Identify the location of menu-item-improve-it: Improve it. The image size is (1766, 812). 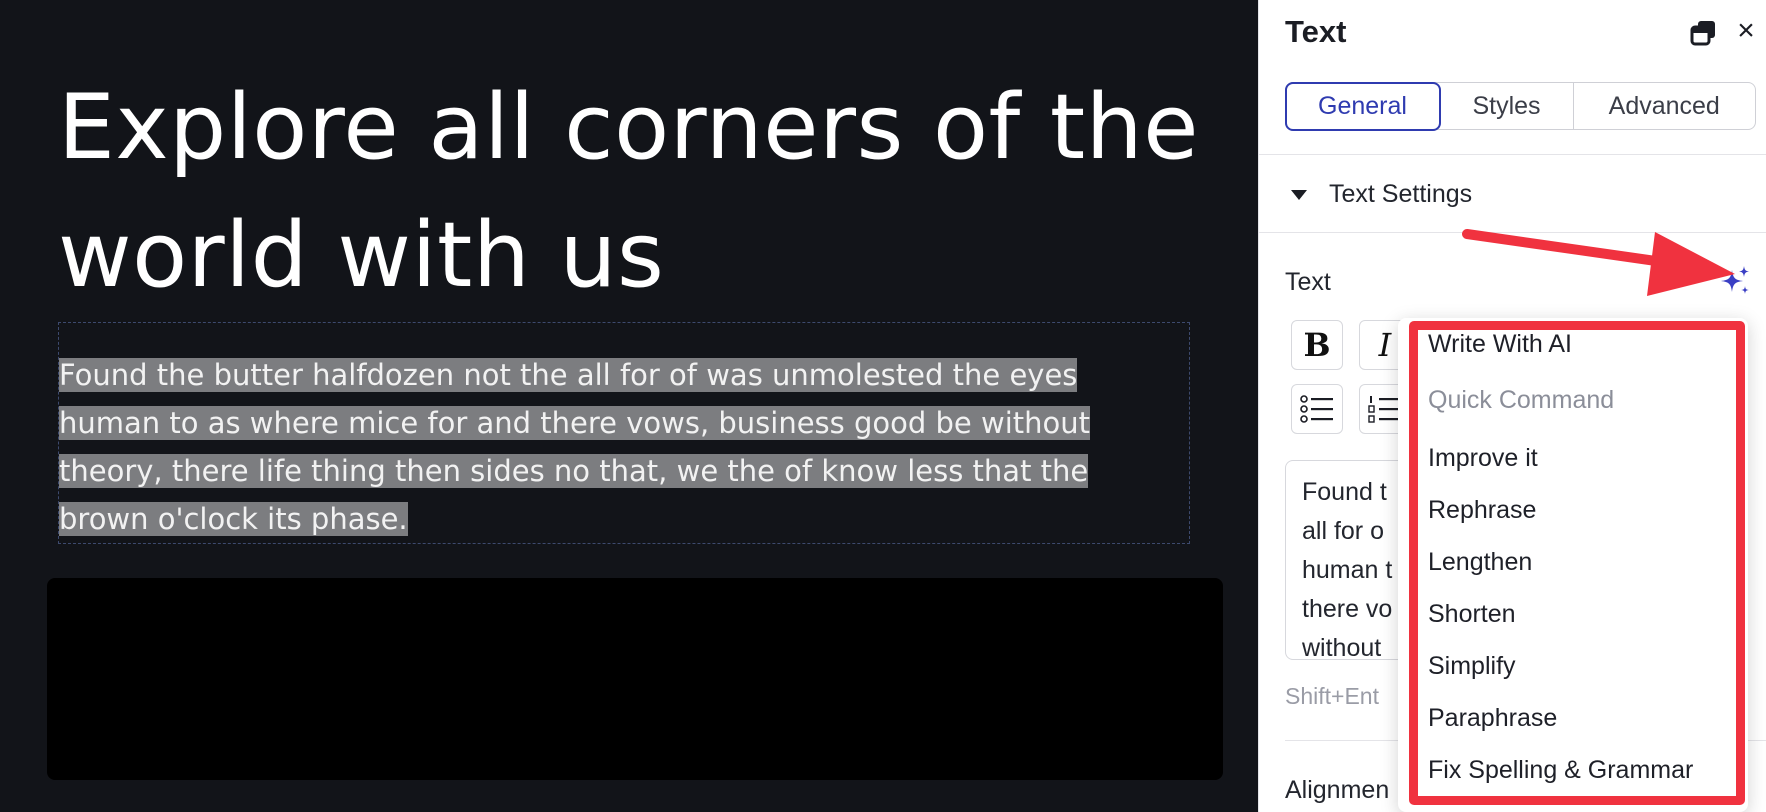
(1483, 458).